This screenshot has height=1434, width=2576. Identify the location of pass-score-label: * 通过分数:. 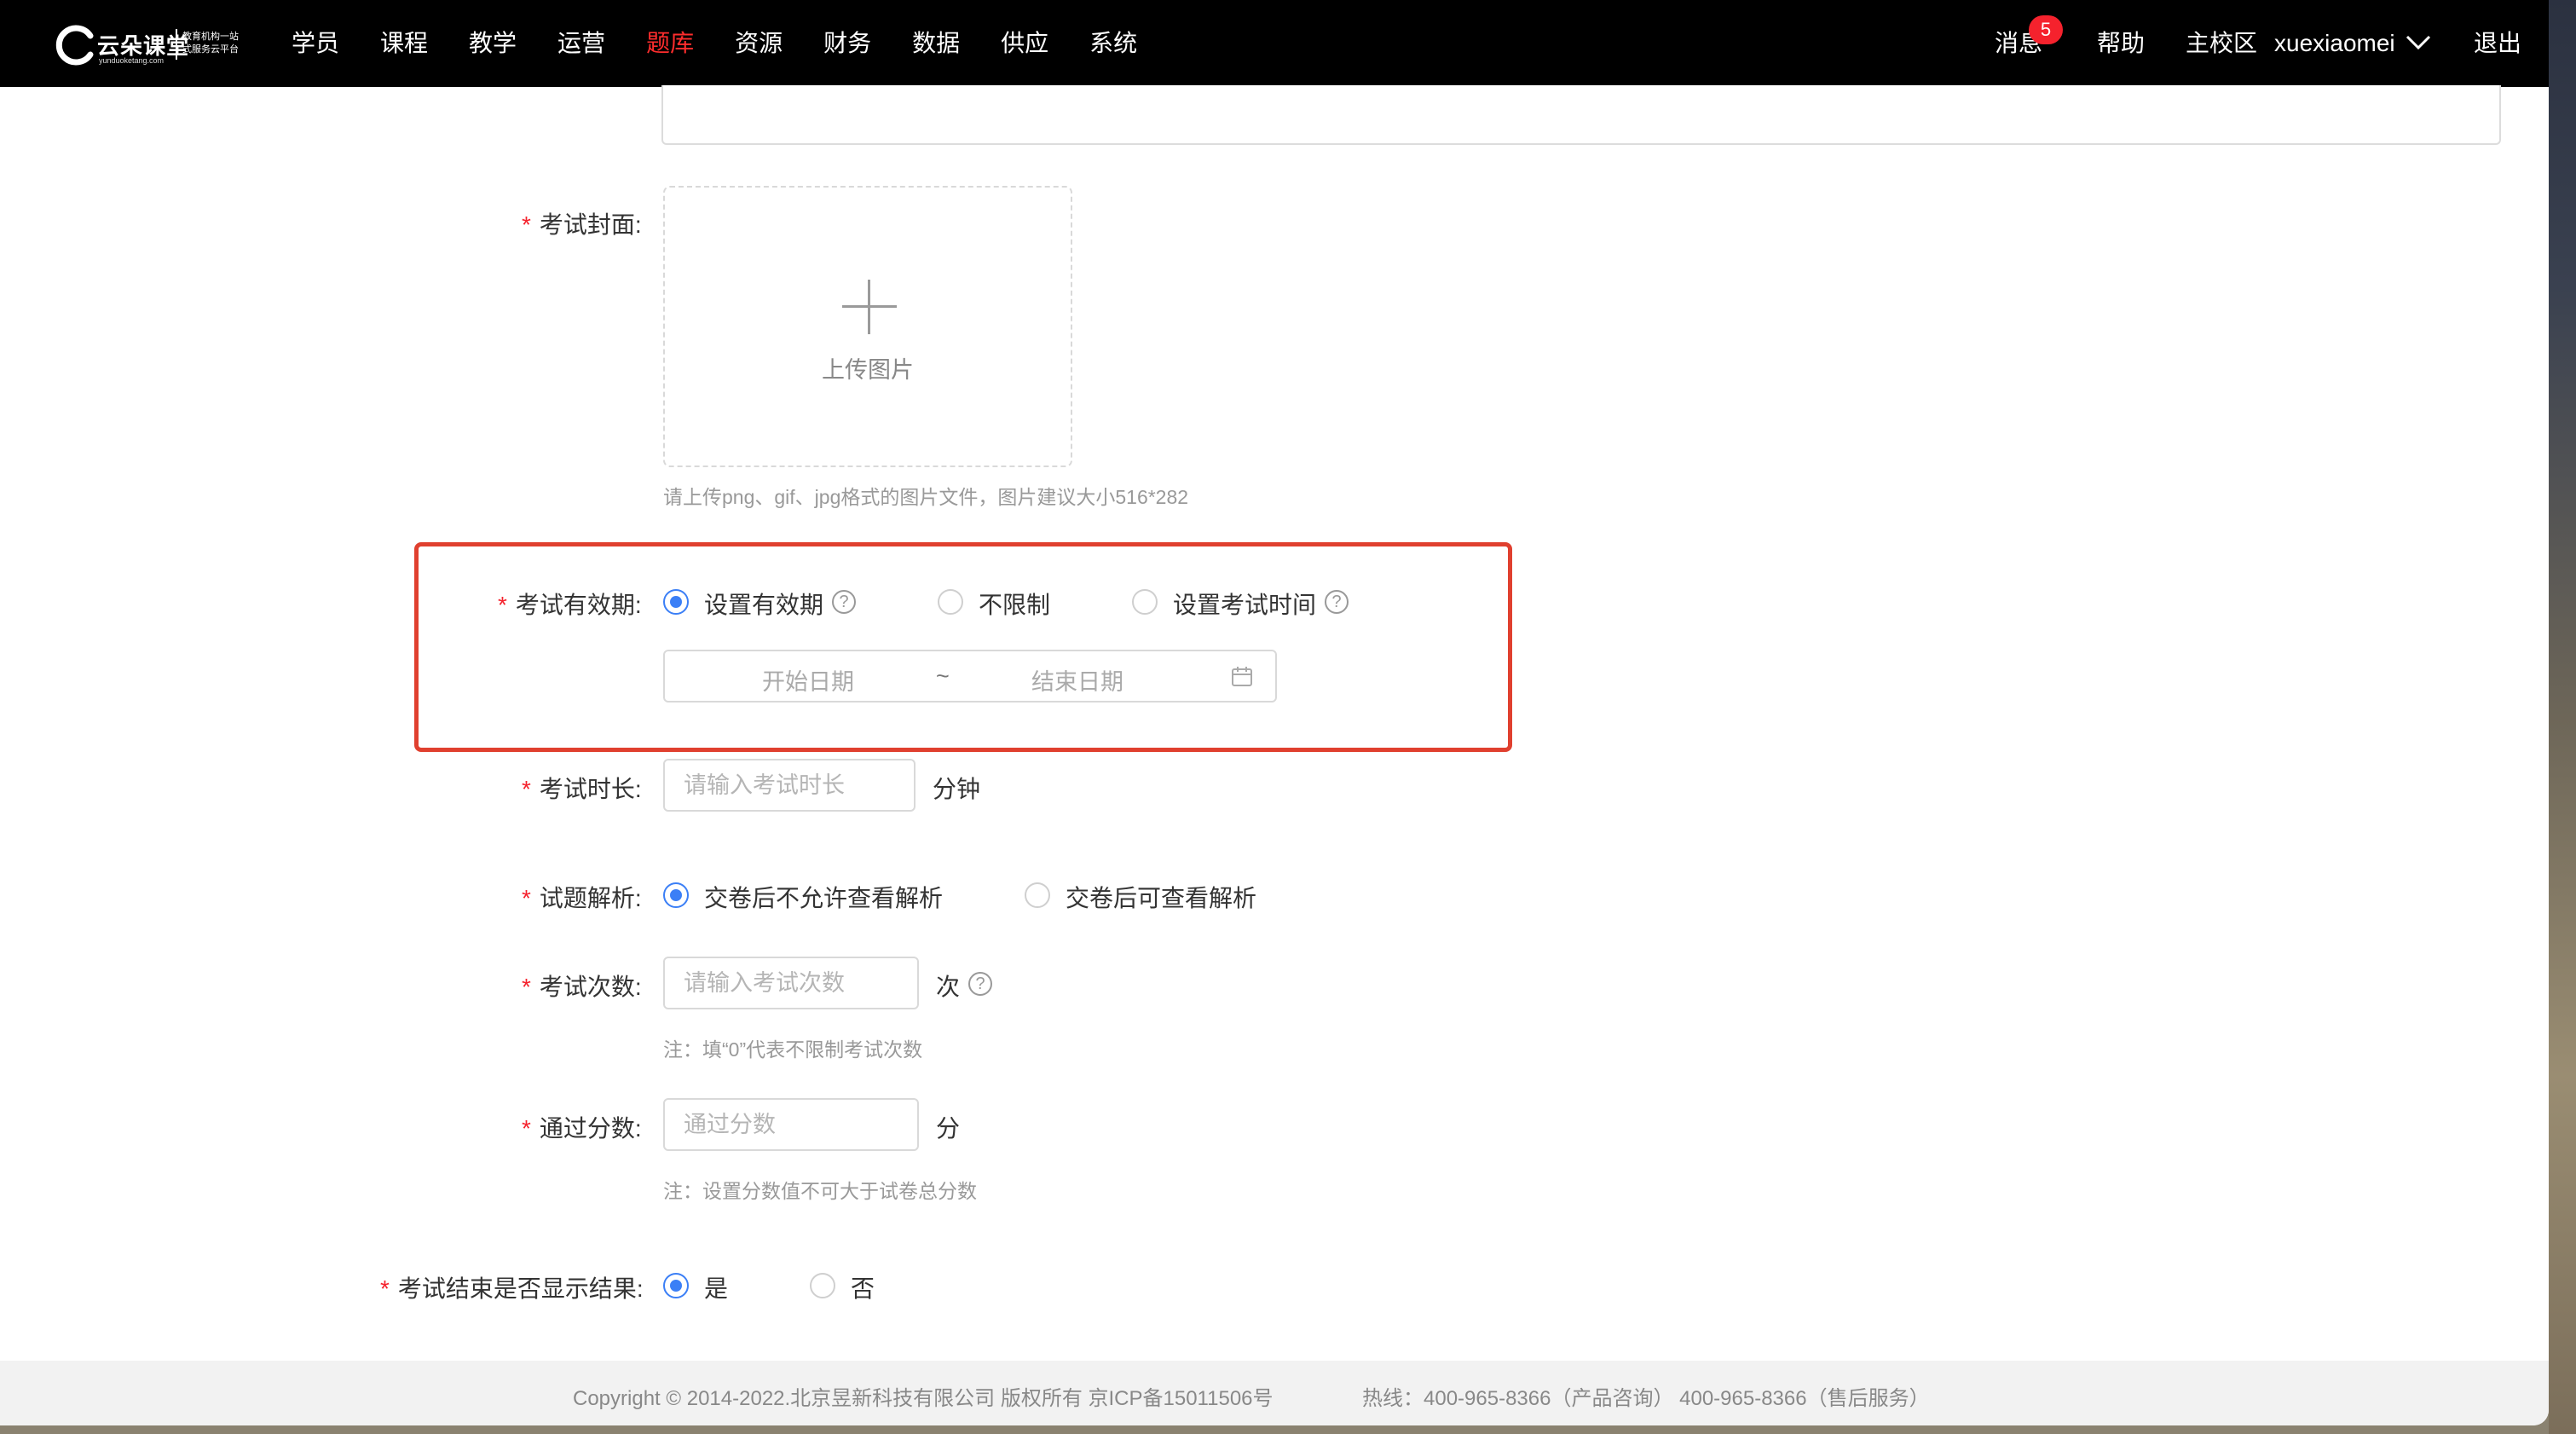
(582, 1127).